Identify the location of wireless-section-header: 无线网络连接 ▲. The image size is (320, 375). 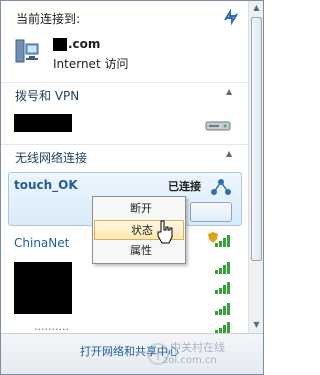
(124, 155).